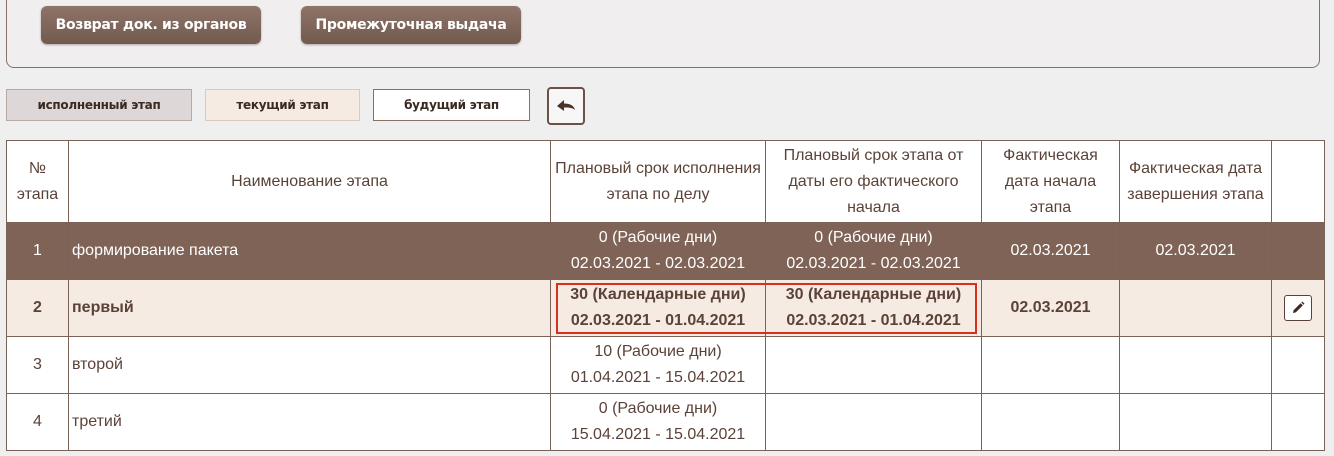  Describe the element at coordinates (658, 422) in the screenshot. I see `plan-case-cell: 0 (Рабочие дни) 15.04.2021 - 15.04.2021` at that location.